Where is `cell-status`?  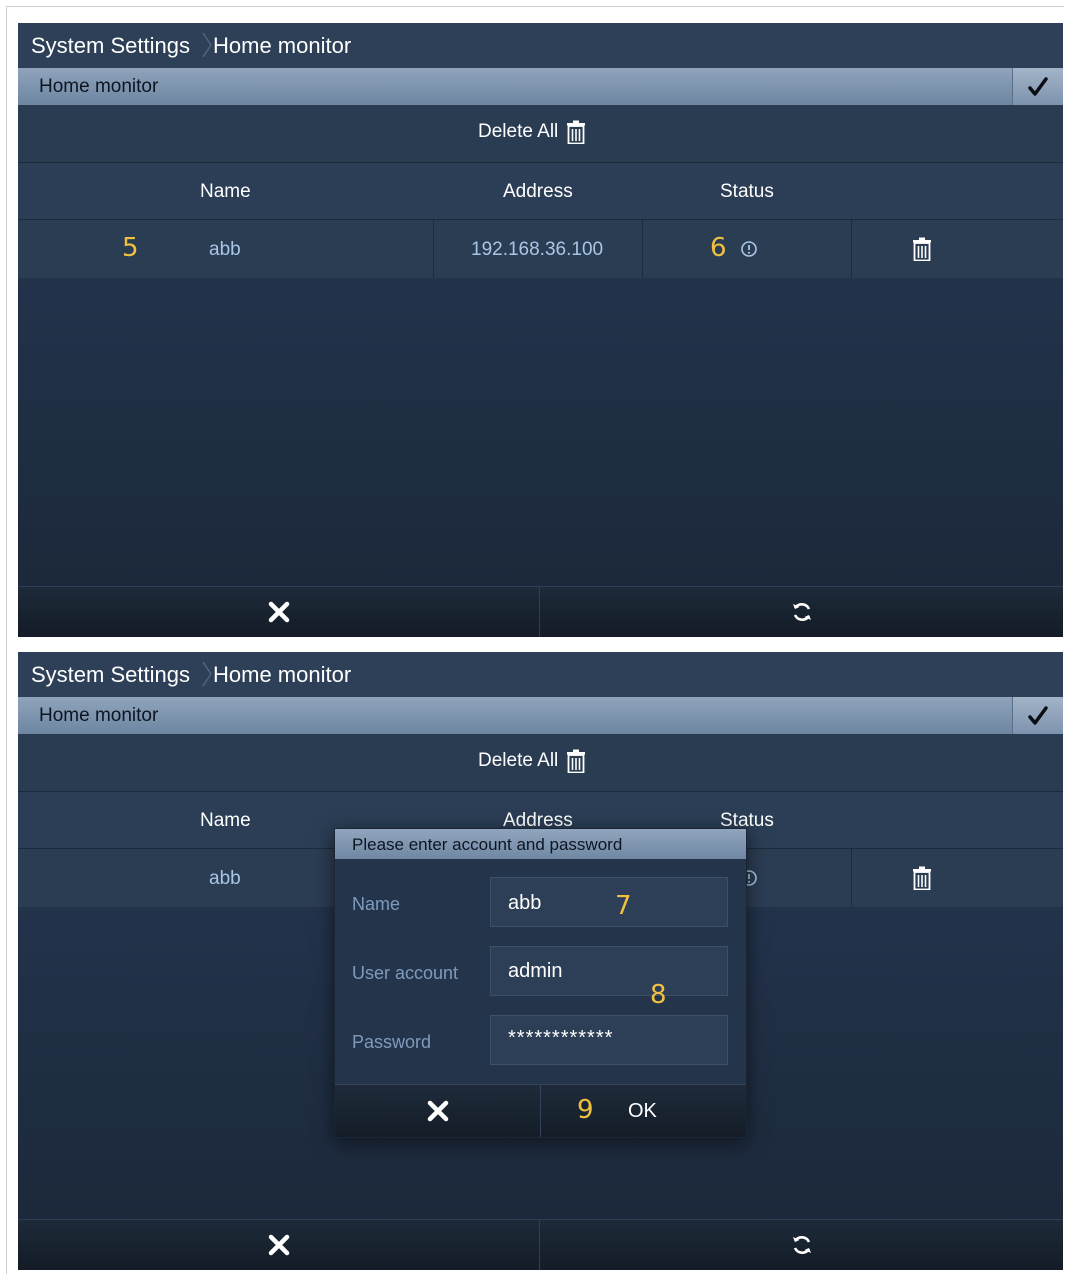 cell-status is located at coordinates (747, 249).